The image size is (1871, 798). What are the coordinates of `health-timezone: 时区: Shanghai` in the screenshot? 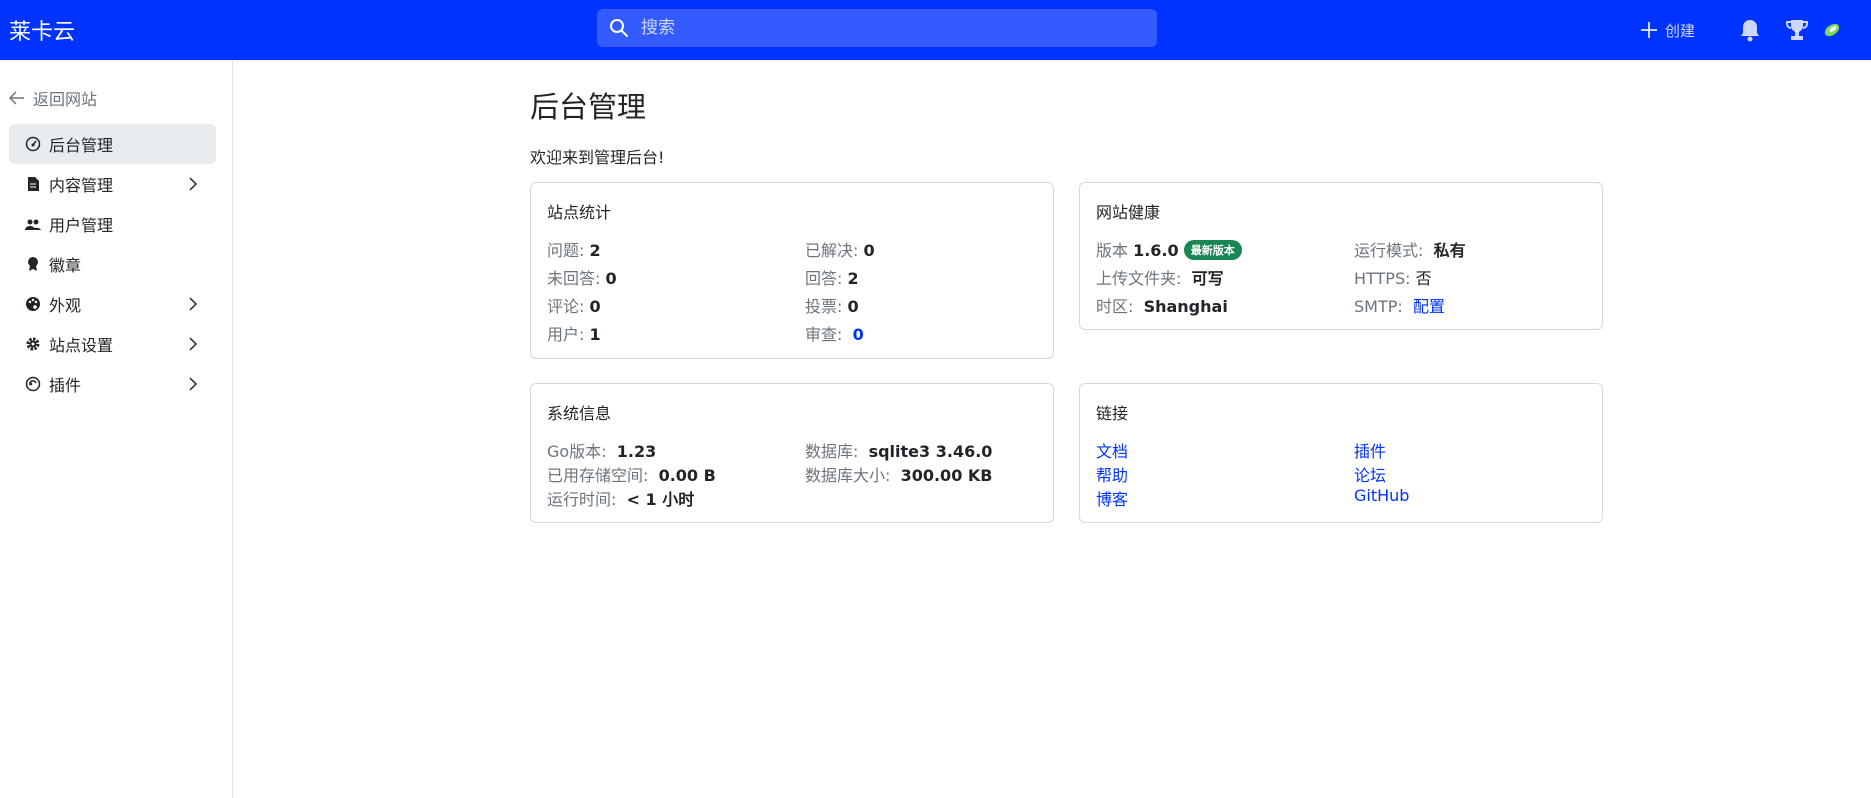 It's located at (1162, 306).